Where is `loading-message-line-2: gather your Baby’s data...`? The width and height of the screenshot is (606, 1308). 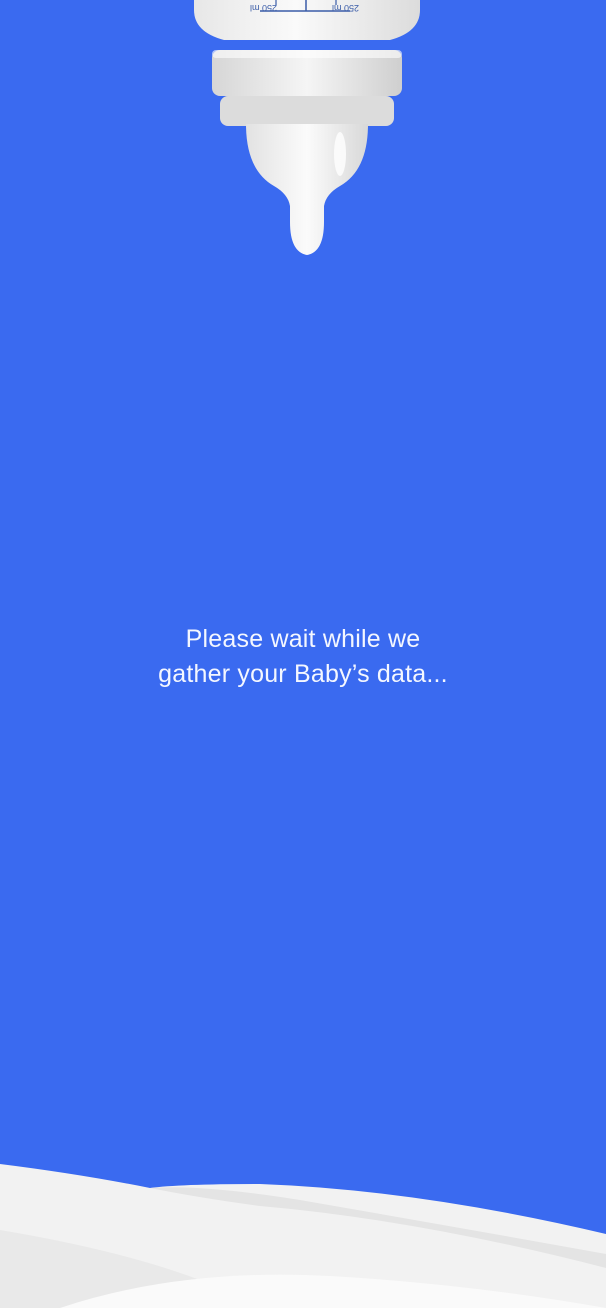
loading-message-line-2: gather your Baby’s data... is located at coordinates (303, 674).